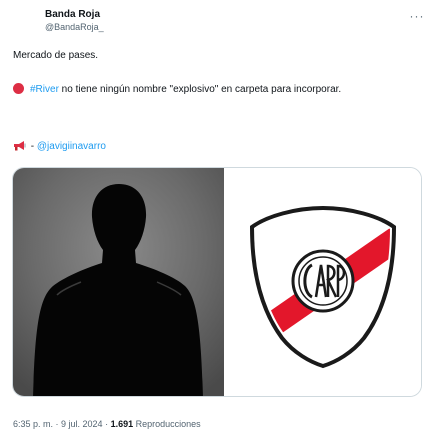 The height and width of the screenshot is (440, 441). Describe the element at coordinates (29, 23) in the screenshot. I see `avatar` at that location.